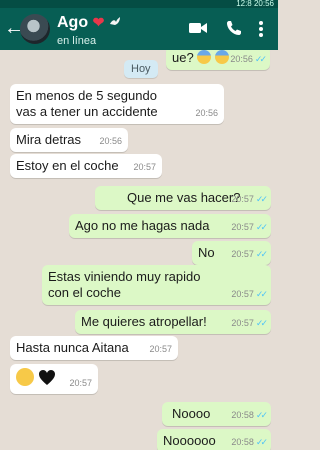 This screenshot has height=450, width=320. What do you see at coordinates (67, 165) in the screenshot?
I see `message-text: Estoy en el coche` at bounding box center [67, 165].